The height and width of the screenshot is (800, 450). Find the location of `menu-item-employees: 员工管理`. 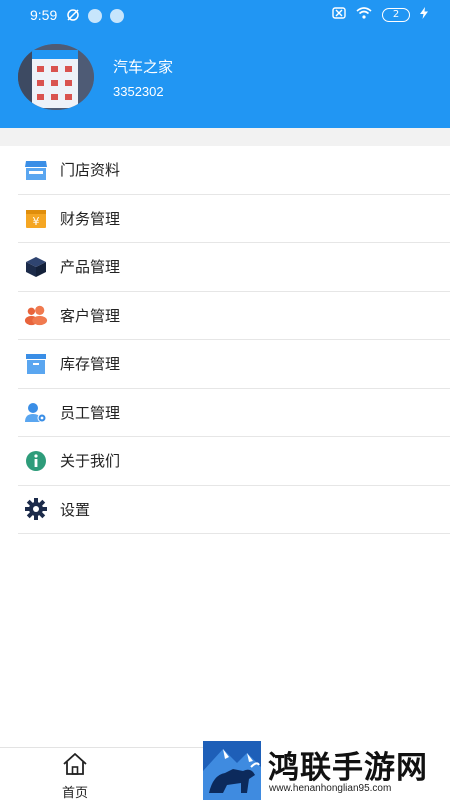

menu-item-employees: 员工管理 is located at coordinates (234, 413).